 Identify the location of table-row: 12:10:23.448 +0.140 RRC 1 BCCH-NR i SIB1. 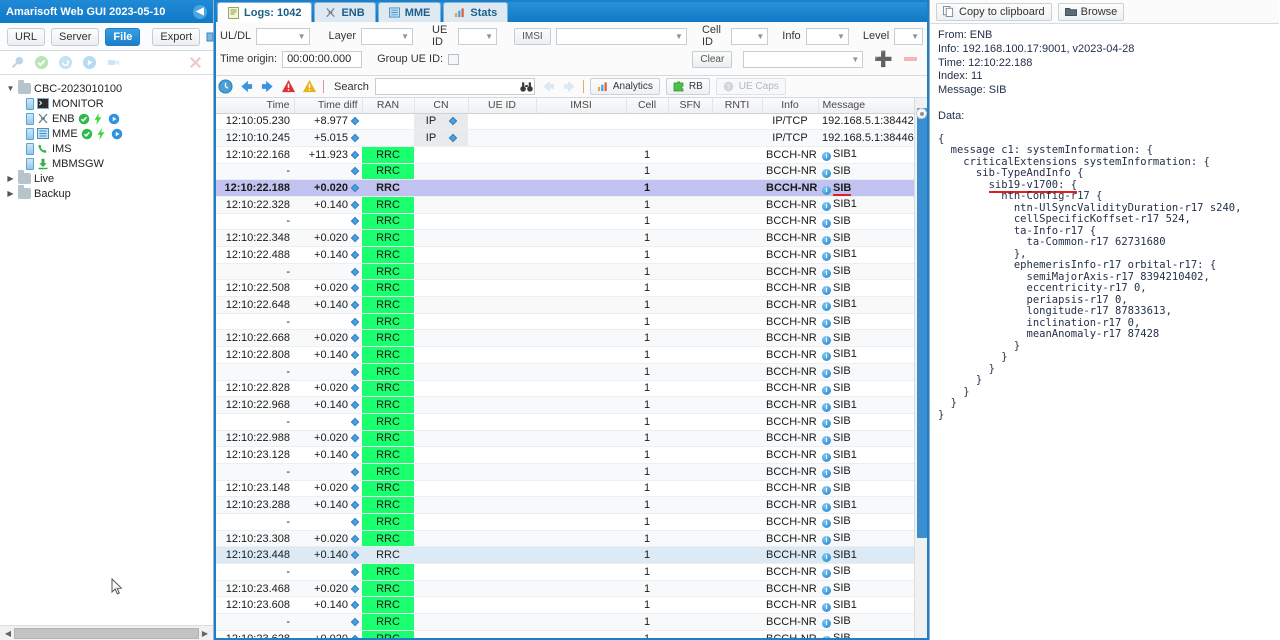
(564, 555).